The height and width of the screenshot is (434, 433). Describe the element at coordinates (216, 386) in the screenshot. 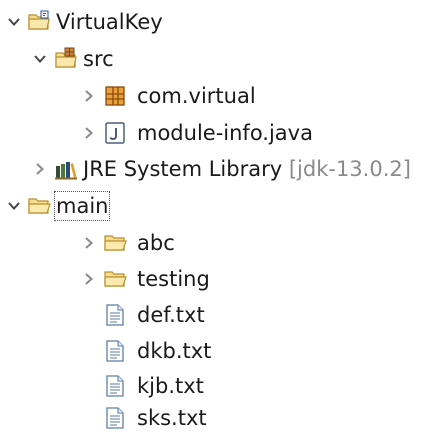

I see `tree-item-kjb-txt: kjb.txt` at that location.